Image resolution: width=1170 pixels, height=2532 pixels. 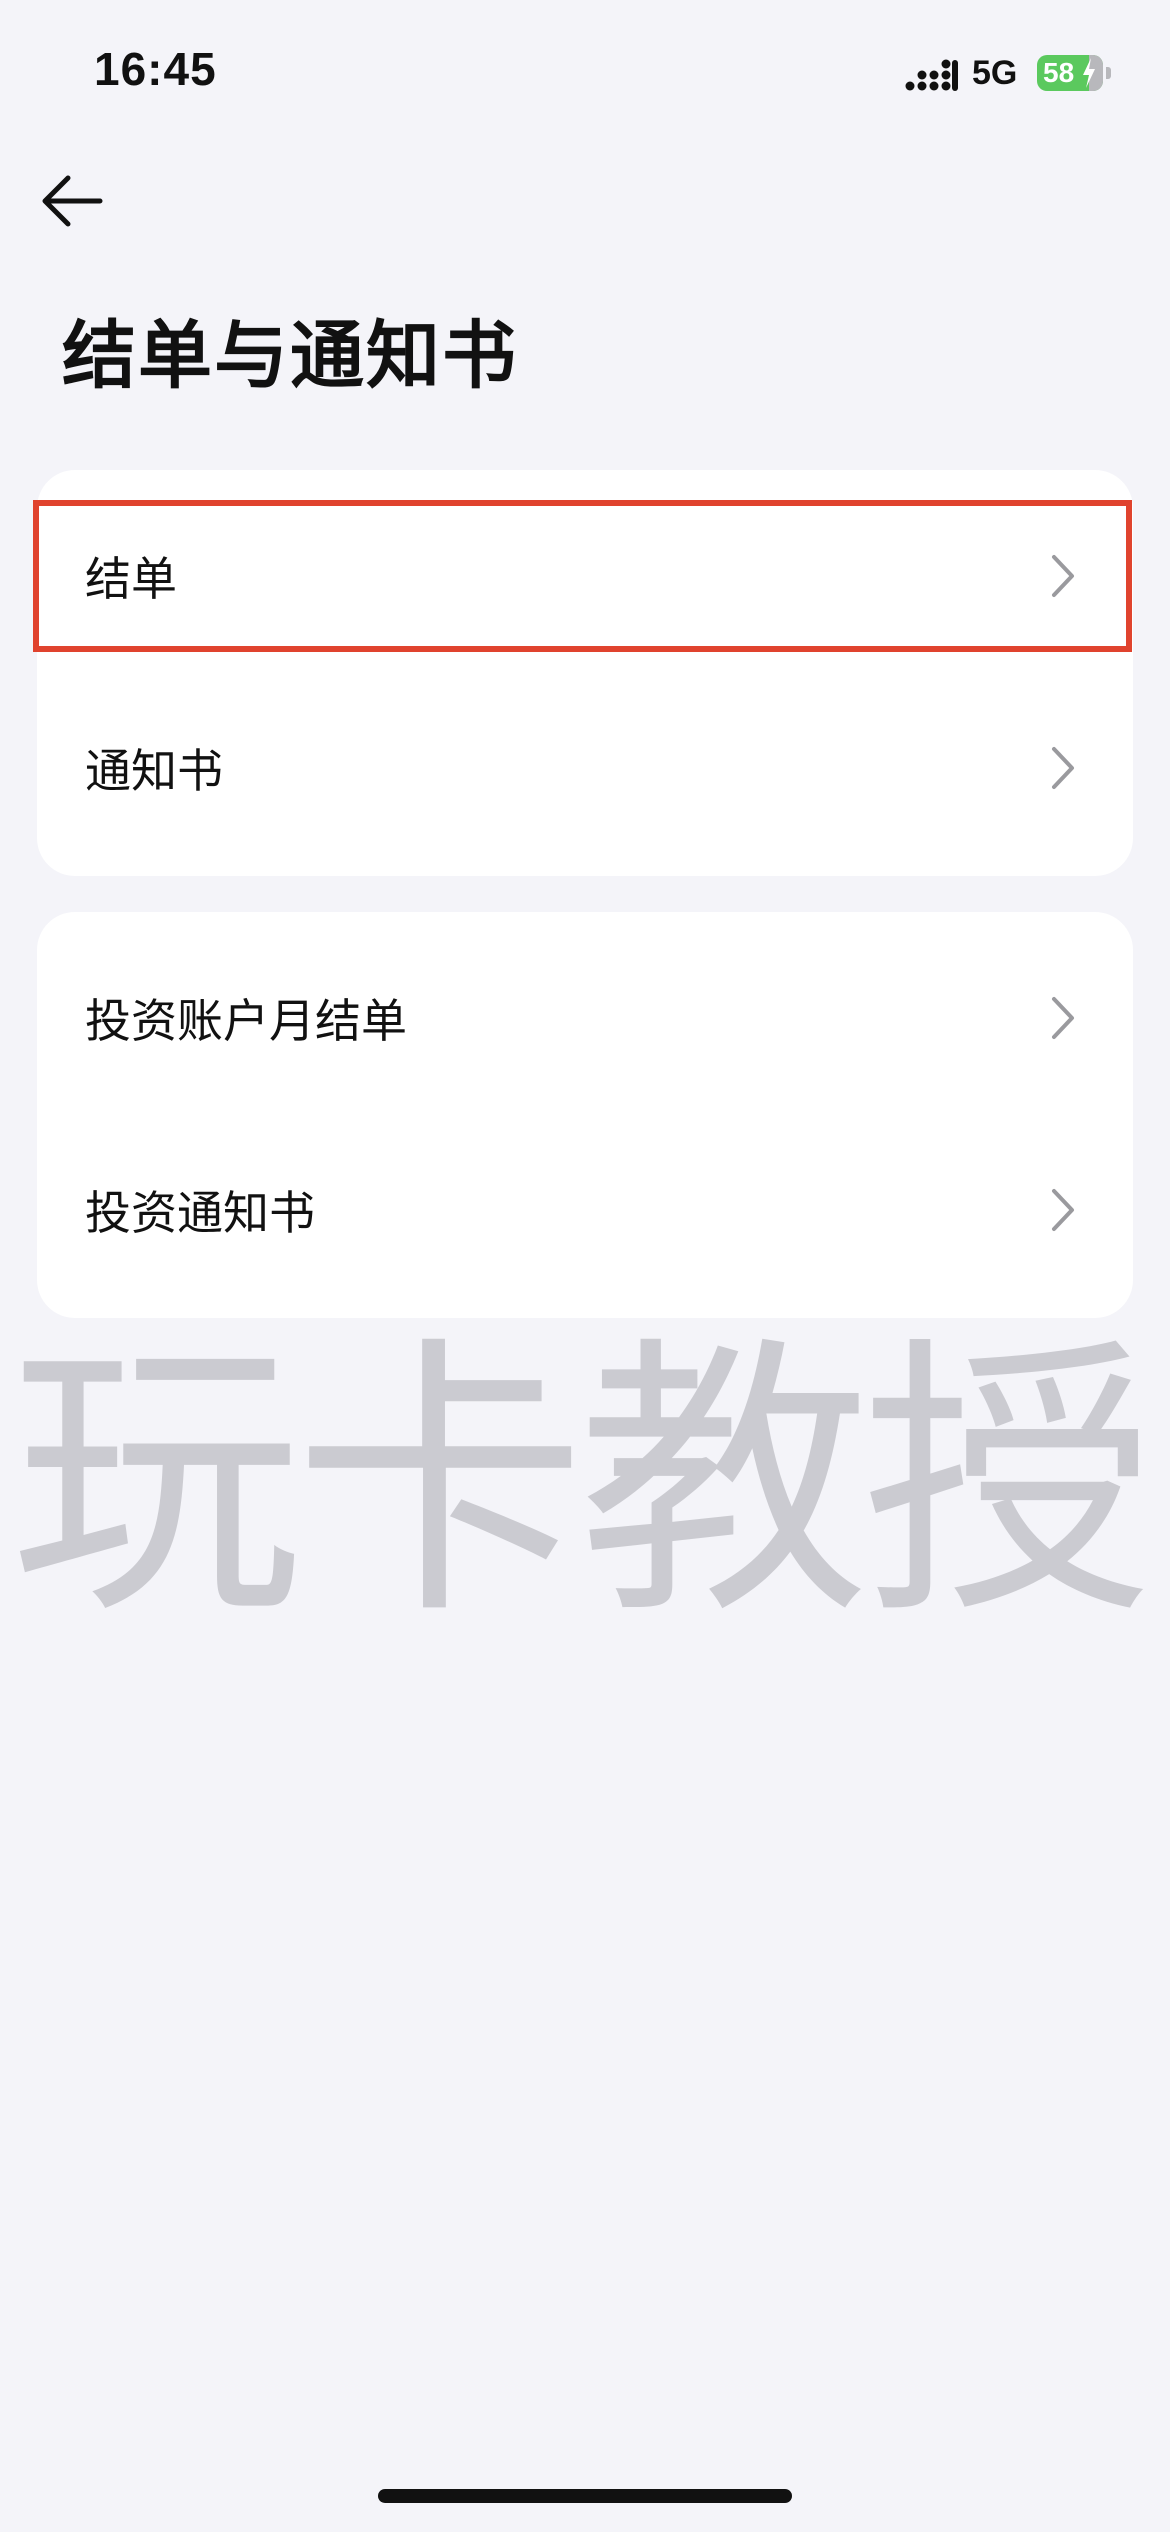 What do you see at coordinates (1108, 73) in the screenshot?
I see `battery-cap` at bounding box center [1108, 73].